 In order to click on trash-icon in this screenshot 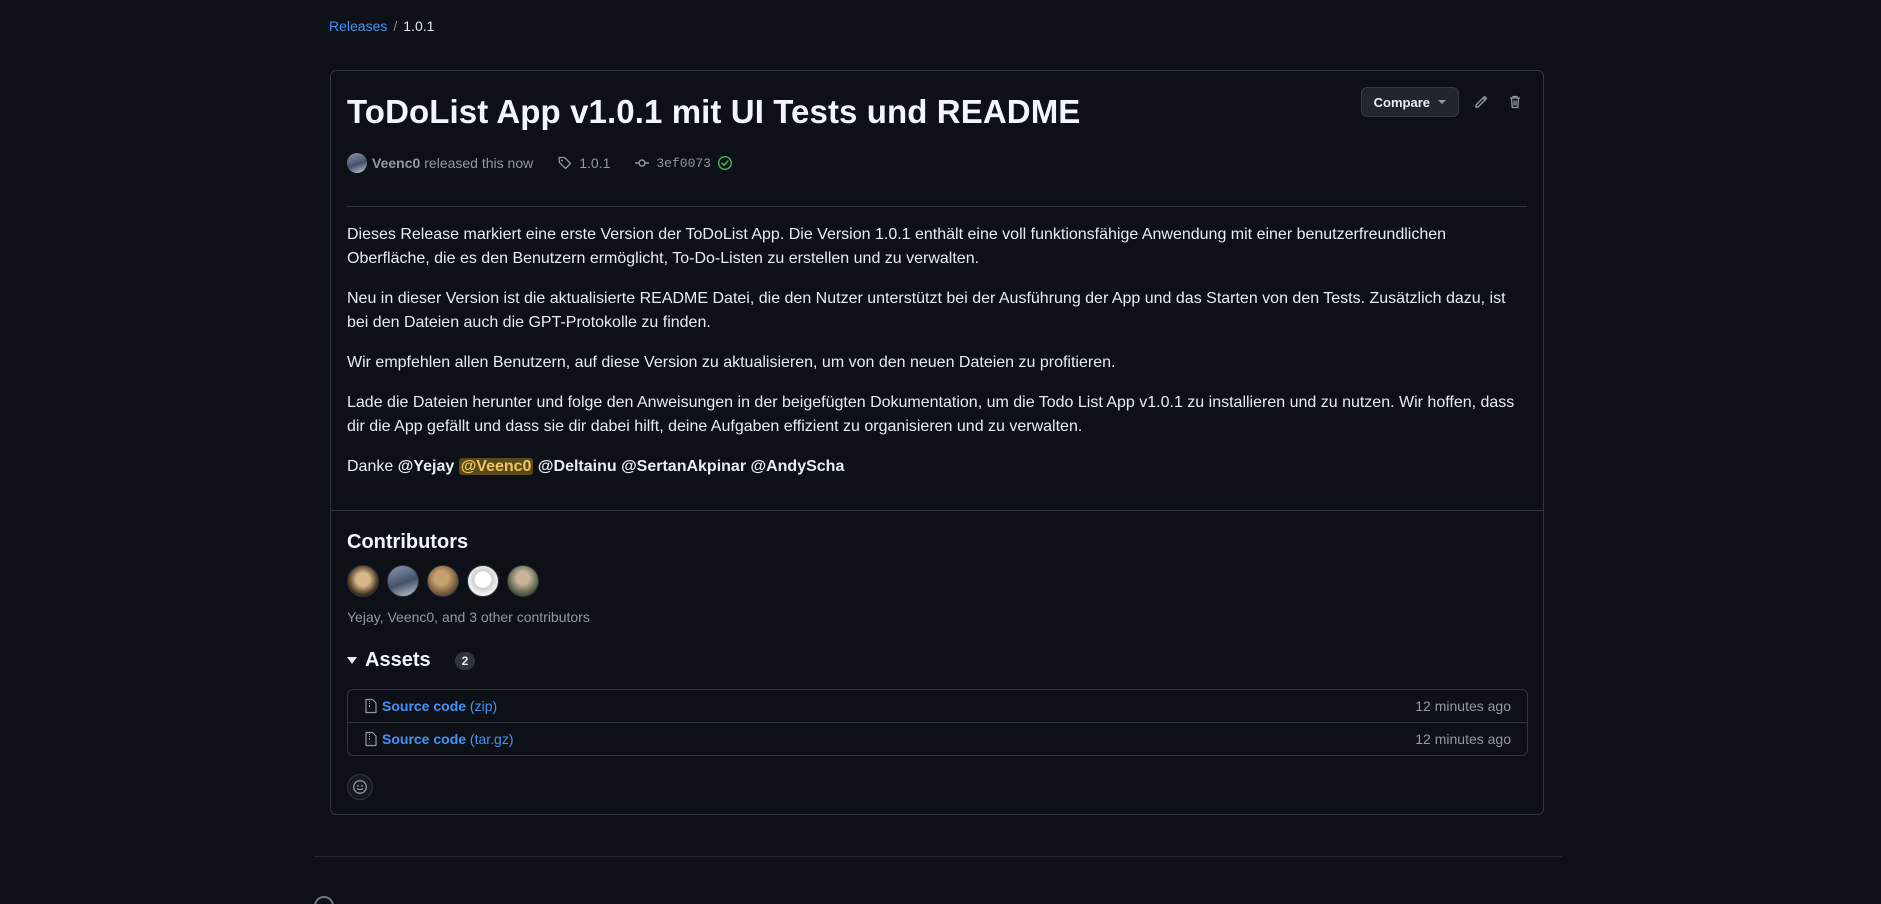, I will do `click(1515, 102)`.